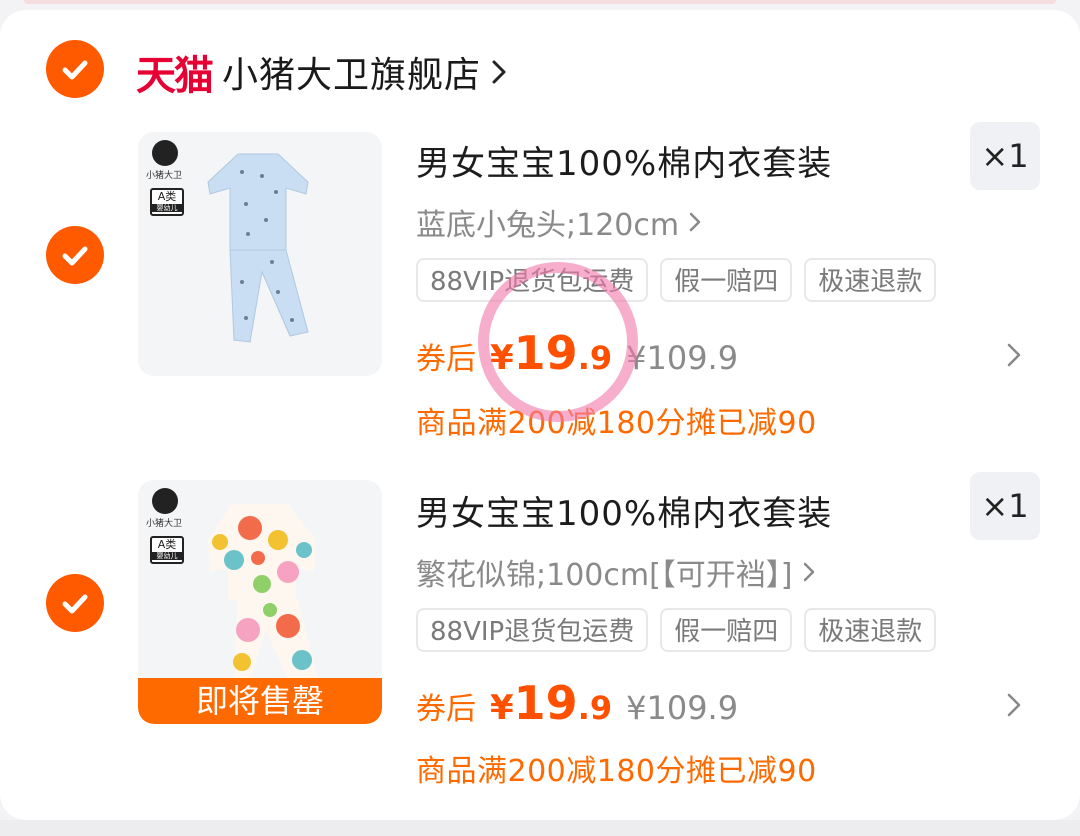 This screenshot has width=1080, height=836. I want to click on shop-header: 天猫 小猪大卫旗舰店, so click(322, 72).